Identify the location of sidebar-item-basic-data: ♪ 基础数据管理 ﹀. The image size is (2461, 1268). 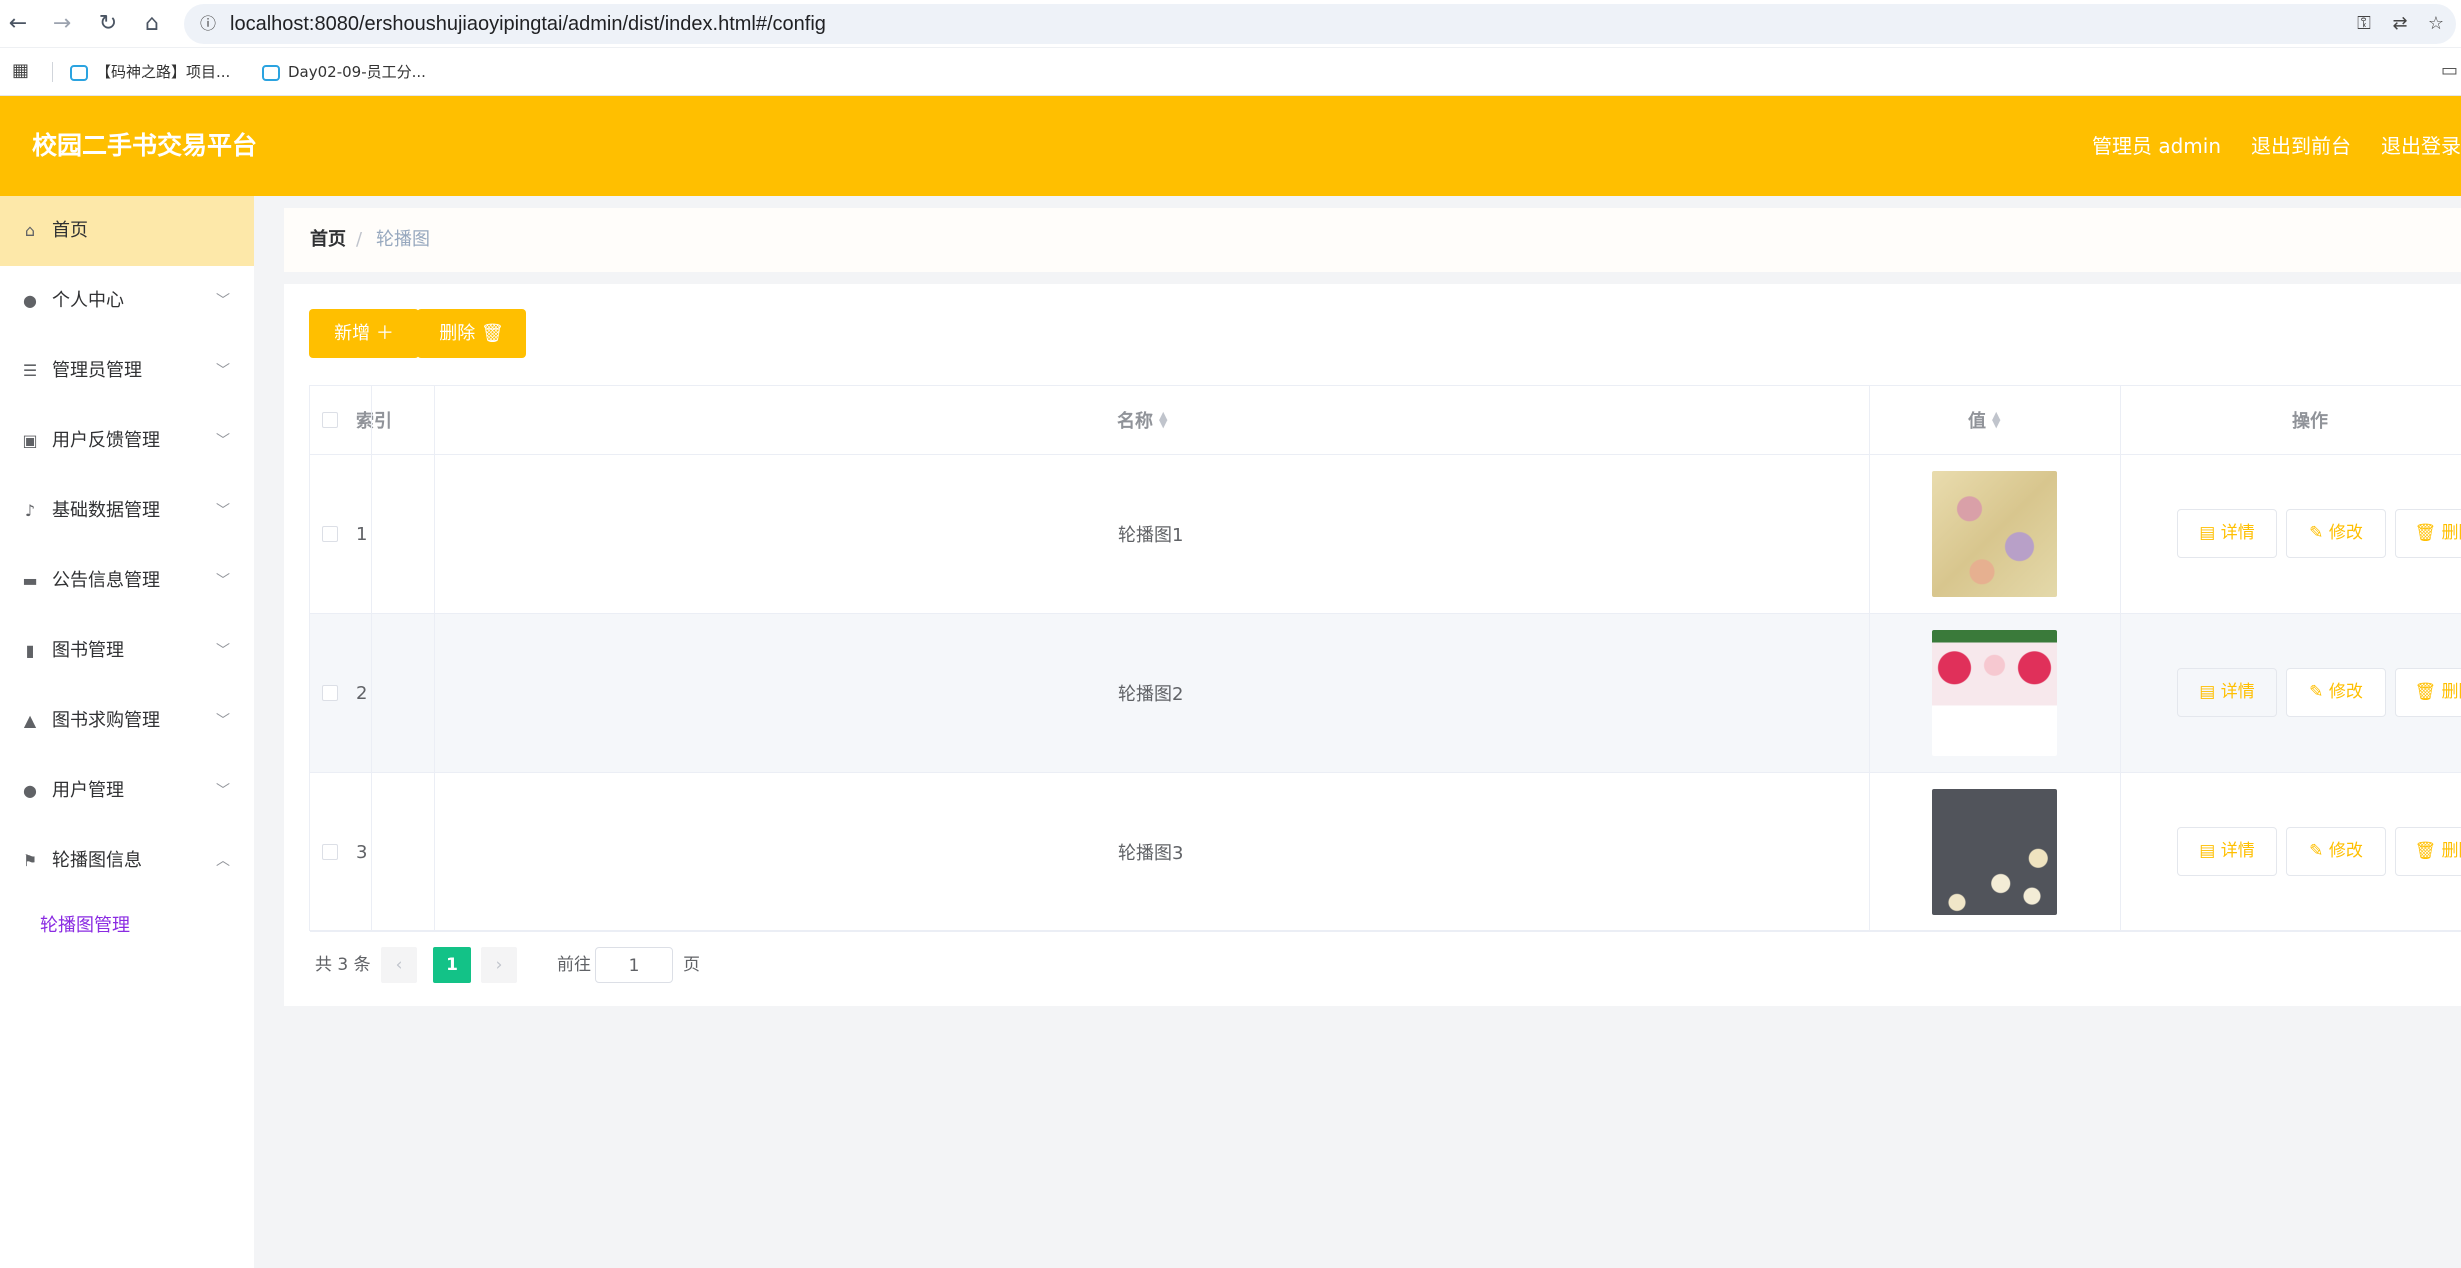
(127, 511).